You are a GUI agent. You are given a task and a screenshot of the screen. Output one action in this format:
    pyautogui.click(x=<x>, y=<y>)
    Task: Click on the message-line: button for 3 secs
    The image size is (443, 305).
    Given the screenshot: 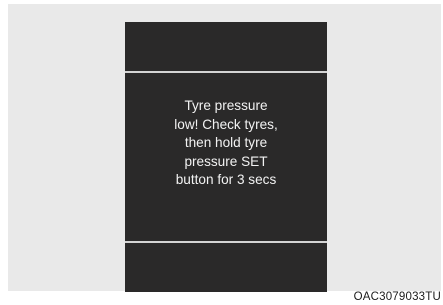 What is the action you would take?
    pyautogui.click(x=226, y=180)
    